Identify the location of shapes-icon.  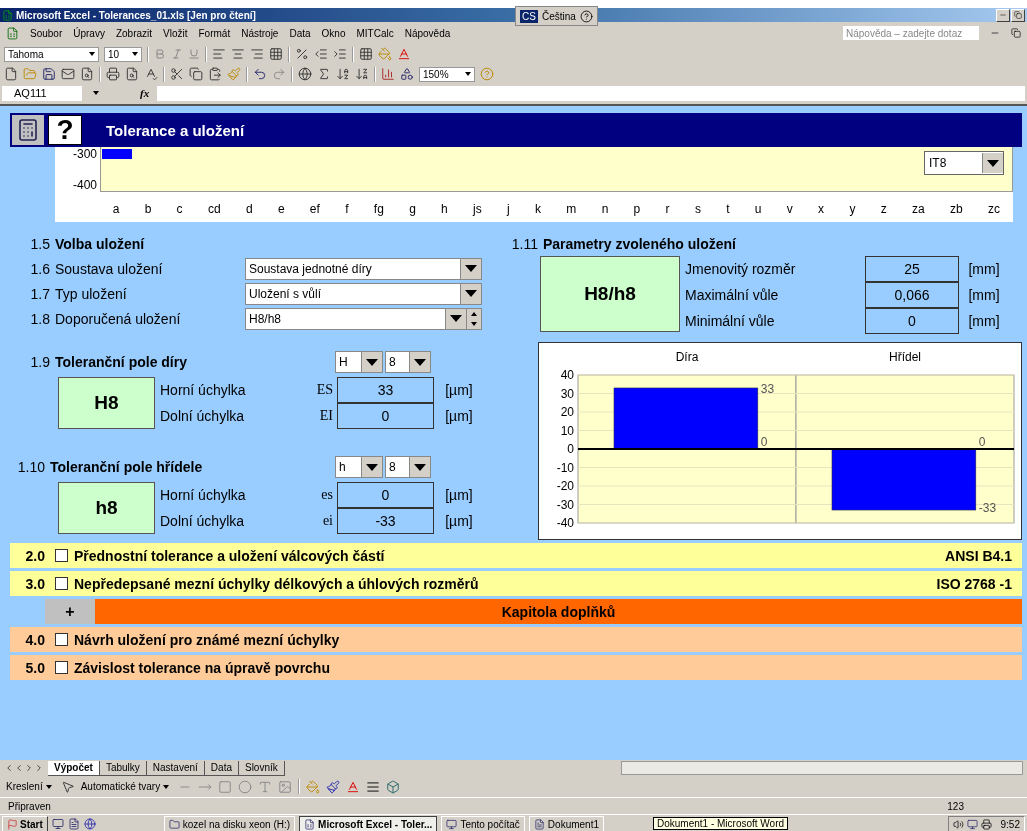
(407, 74).